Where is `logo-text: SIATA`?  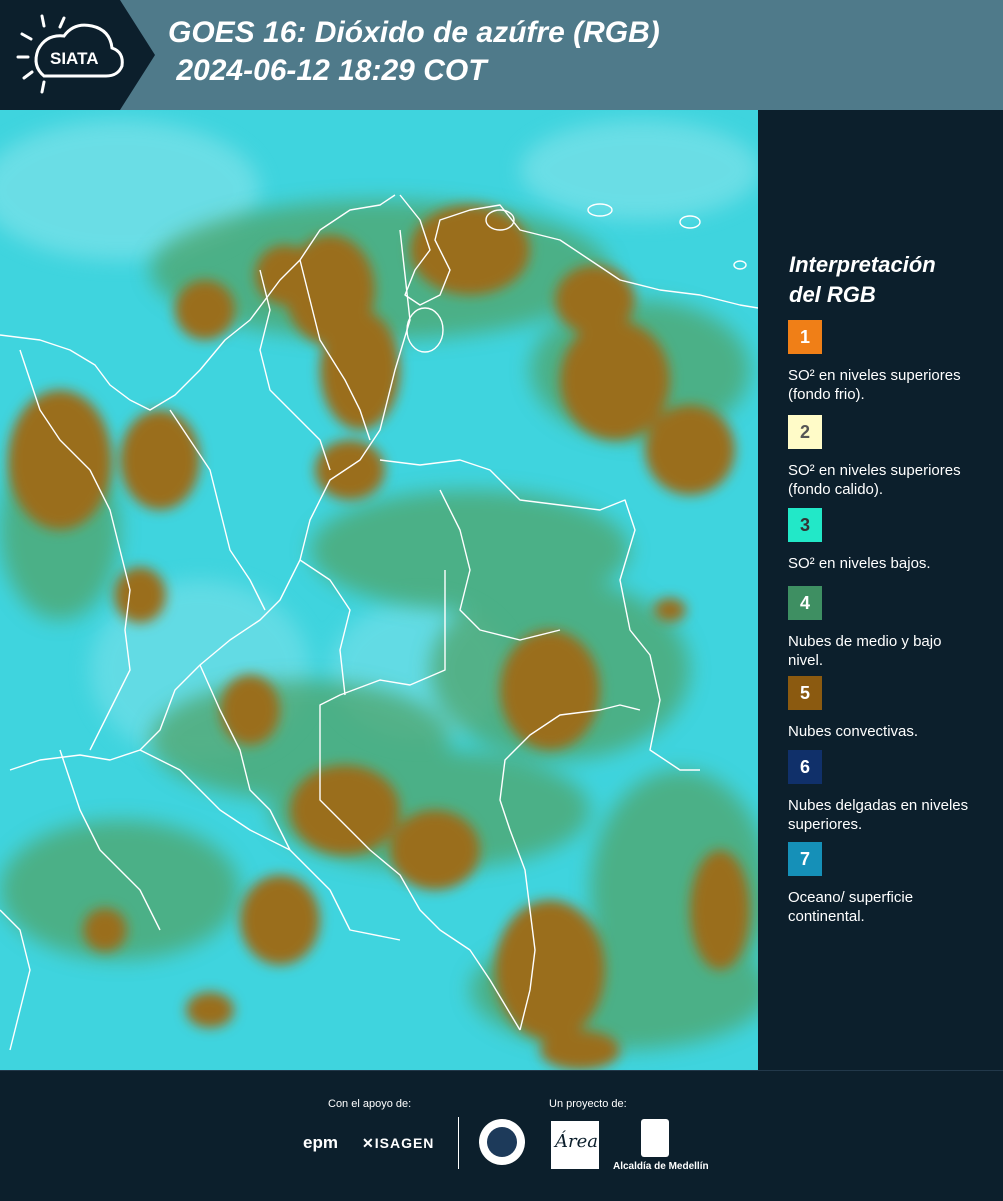
logo-text: SIATA is located at coordinates (74, 58).